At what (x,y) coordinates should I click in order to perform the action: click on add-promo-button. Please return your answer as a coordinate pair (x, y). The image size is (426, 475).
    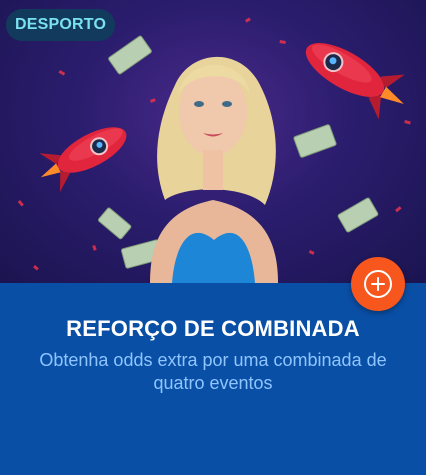
    Looking at the image, I should click on (378, 284).